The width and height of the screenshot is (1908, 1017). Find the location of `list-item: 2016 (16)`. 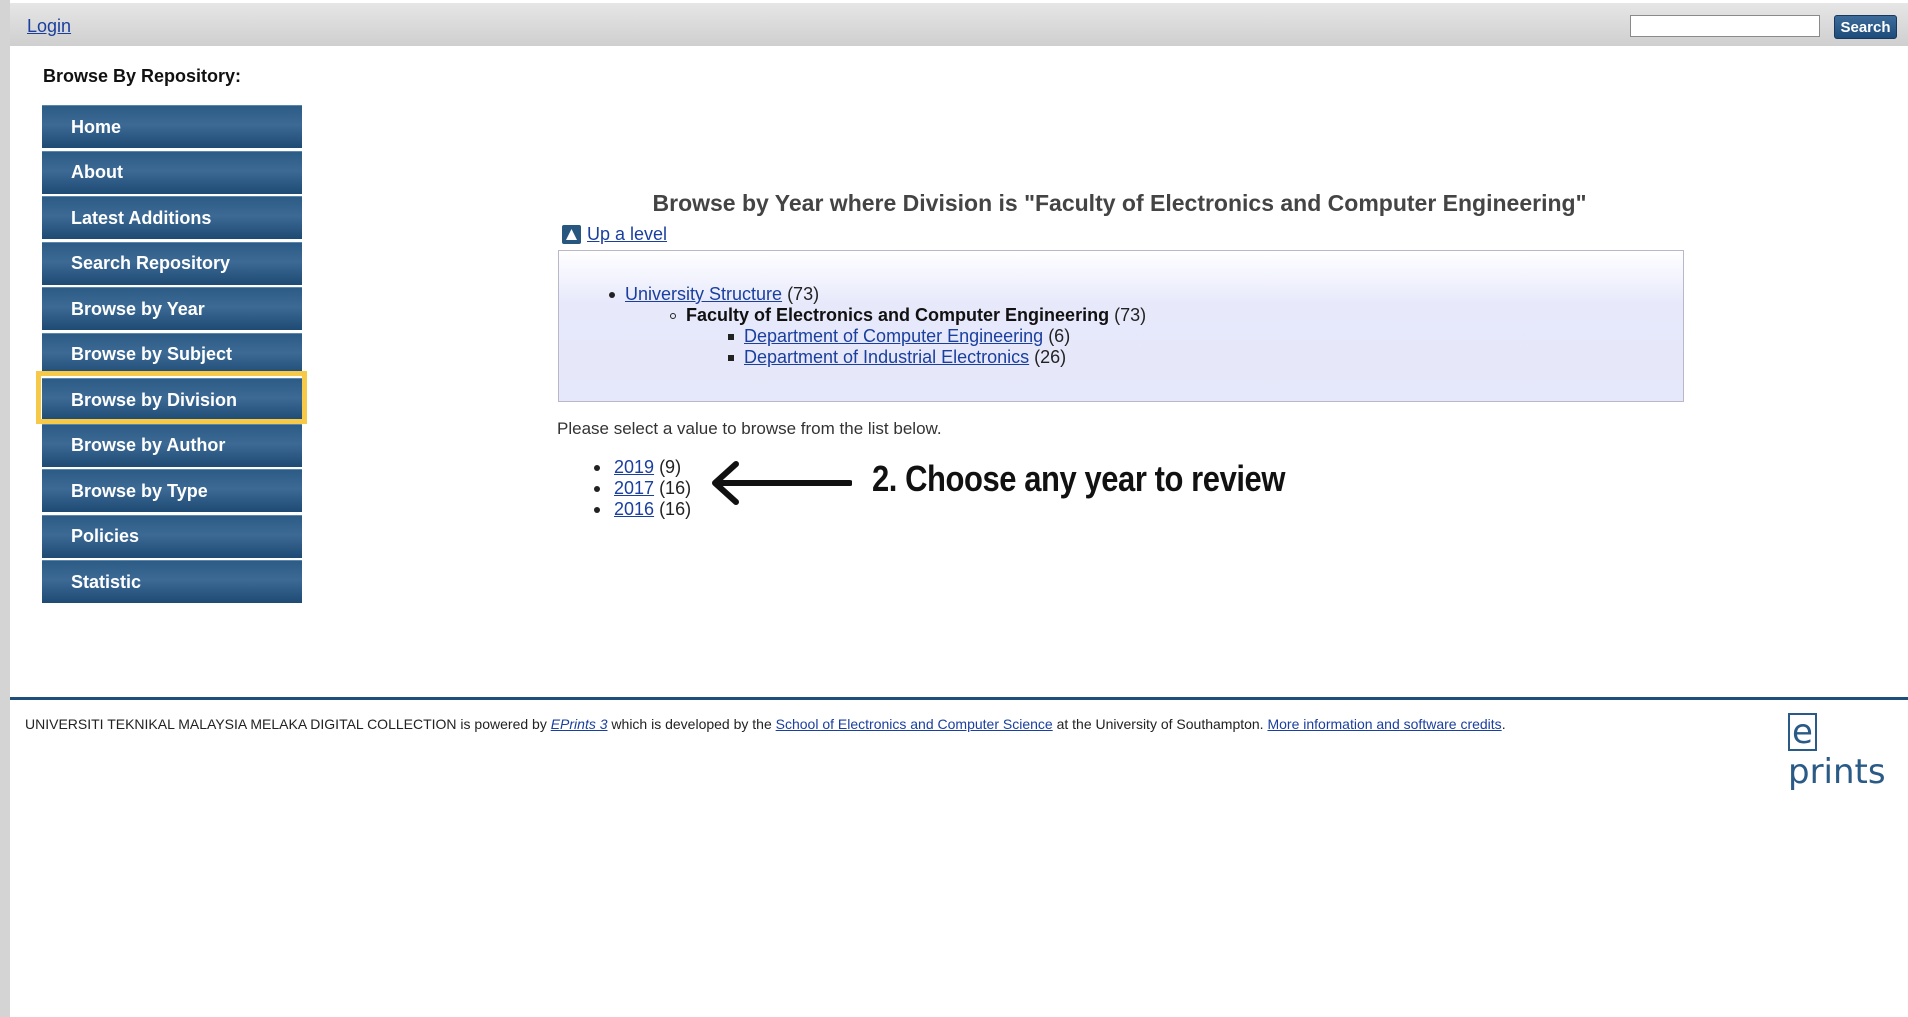

list-item: 2016 (16) is located at coordinates (642, 509).